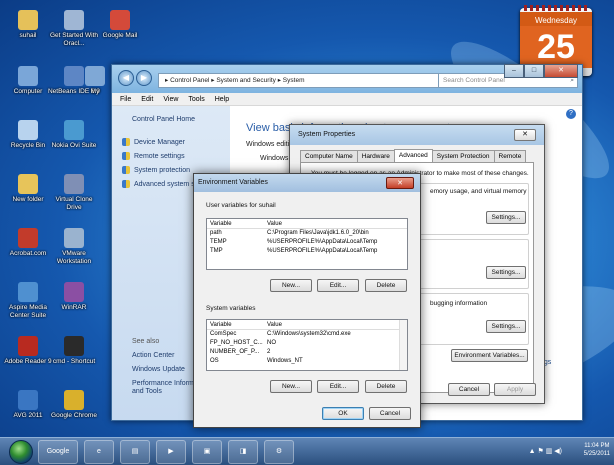 This screenshot has width=614, height=465. I want to click on tray-icons: ▲ ⚑ ▥ ◀), so click(545, 451).